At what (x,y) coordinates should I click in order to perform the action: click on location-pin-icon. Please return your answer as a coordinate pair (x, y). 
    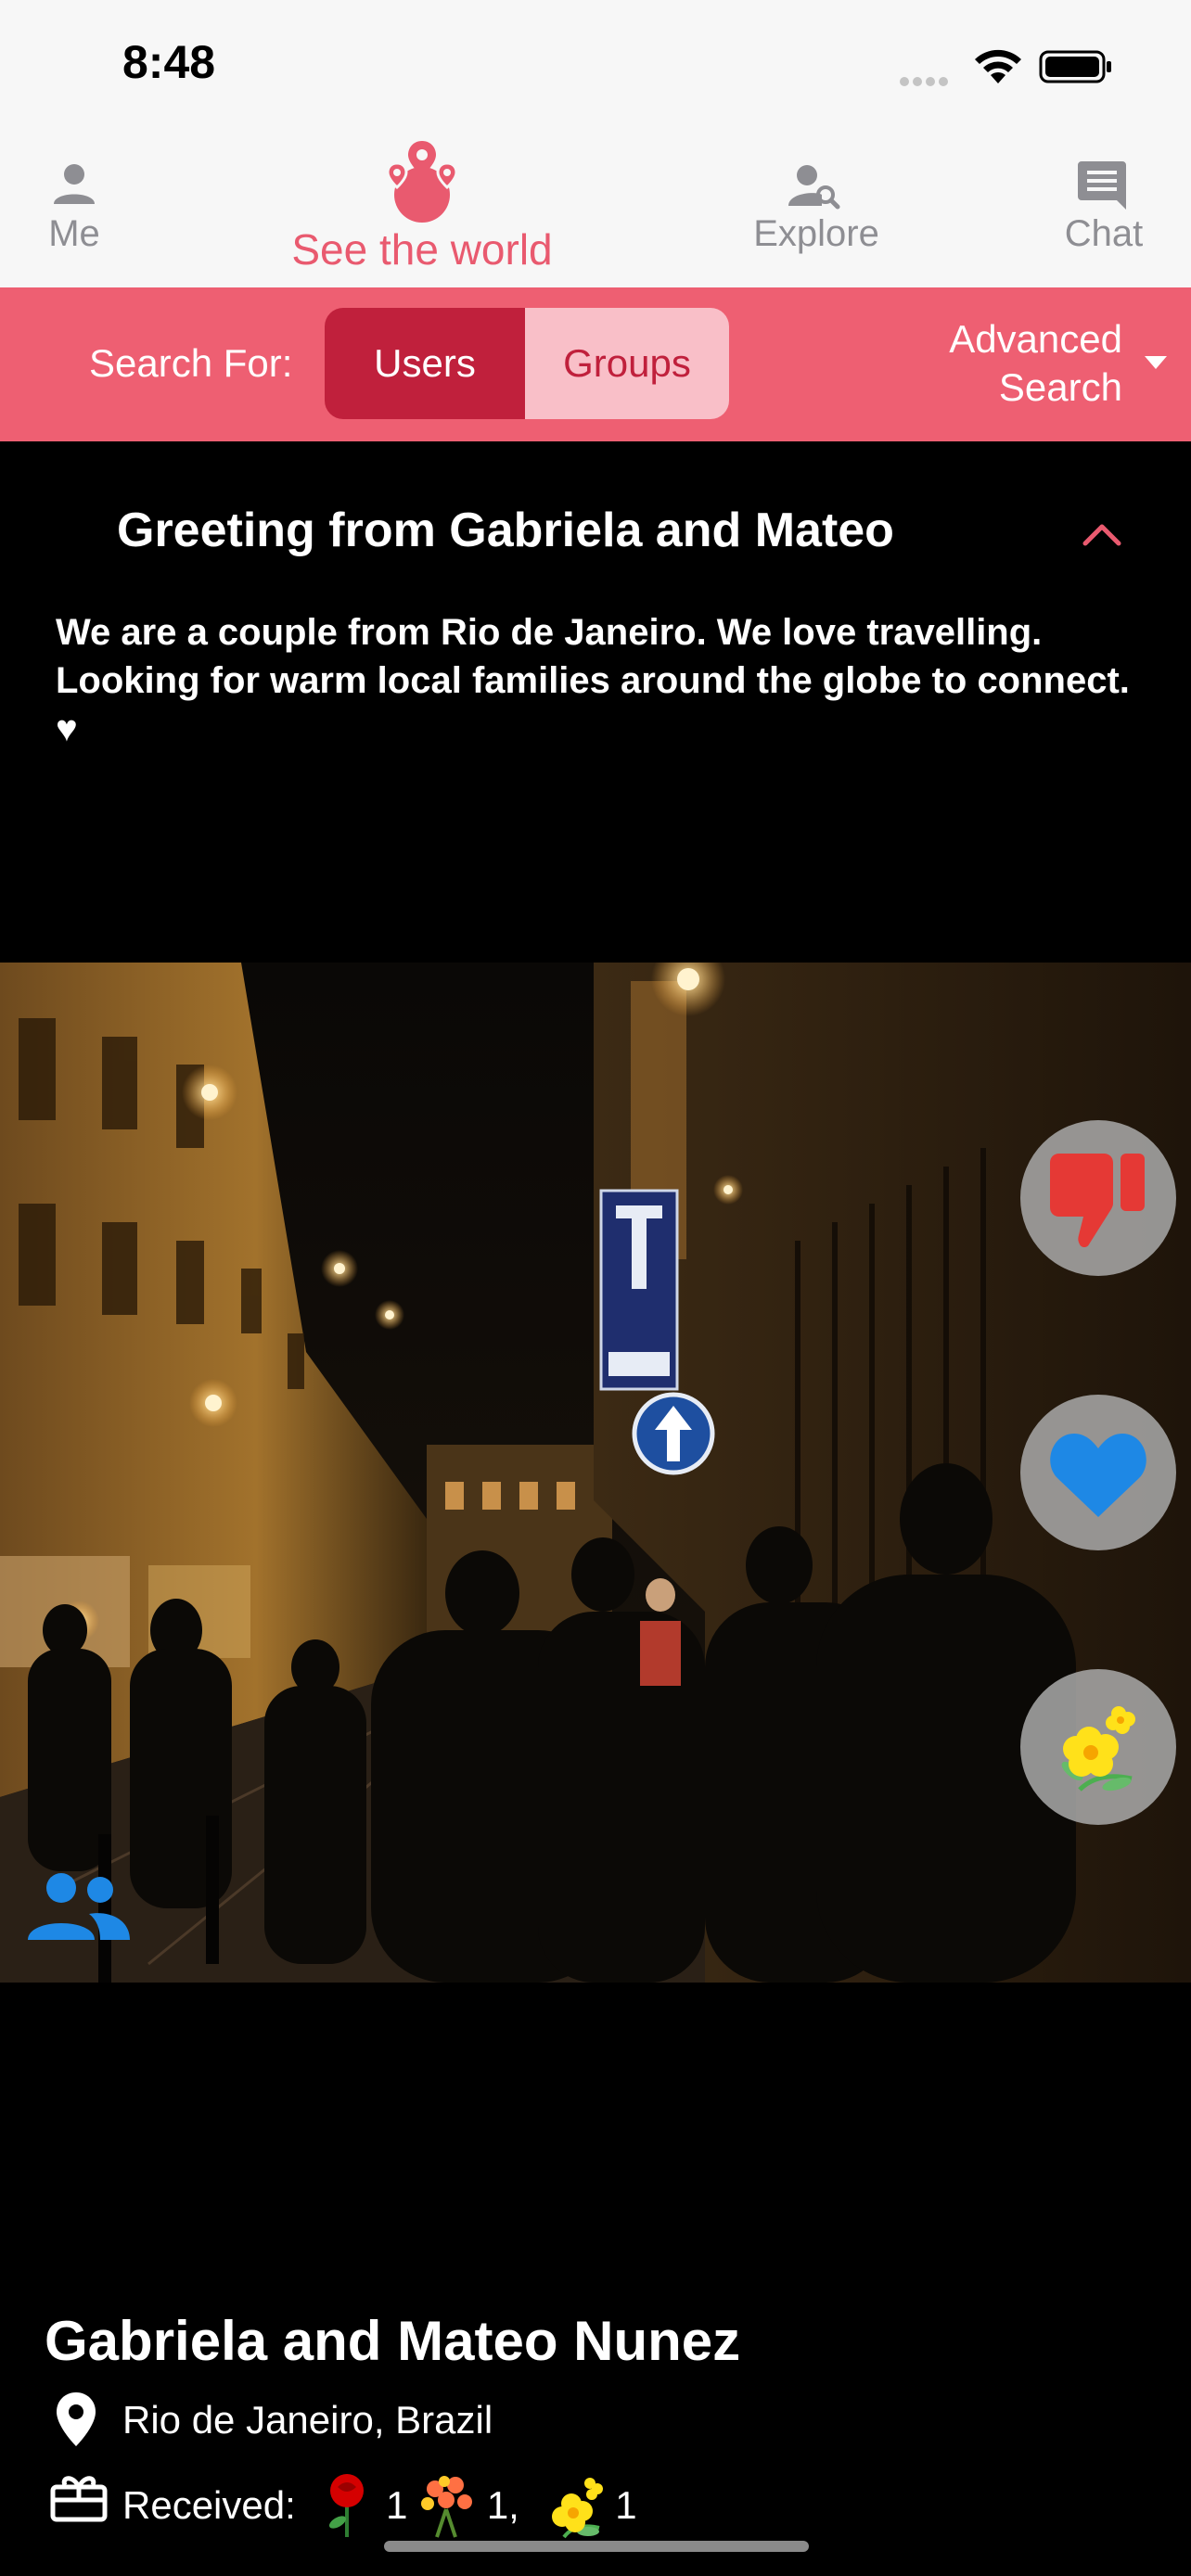
    Looking at the image, I should click on (76, 2419).